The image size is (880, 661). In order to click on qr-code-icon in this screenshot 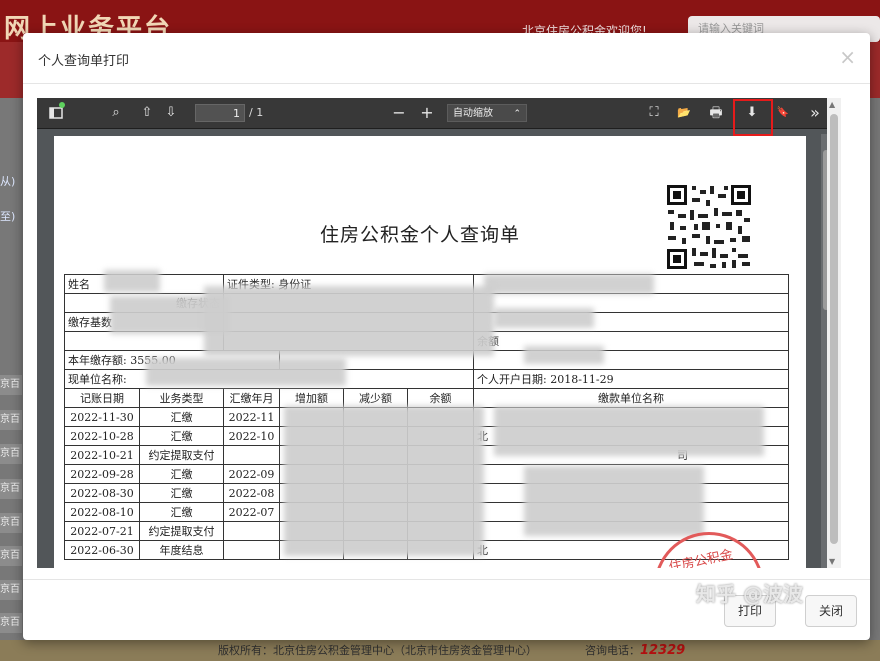, I will do `click(709, 227)`.